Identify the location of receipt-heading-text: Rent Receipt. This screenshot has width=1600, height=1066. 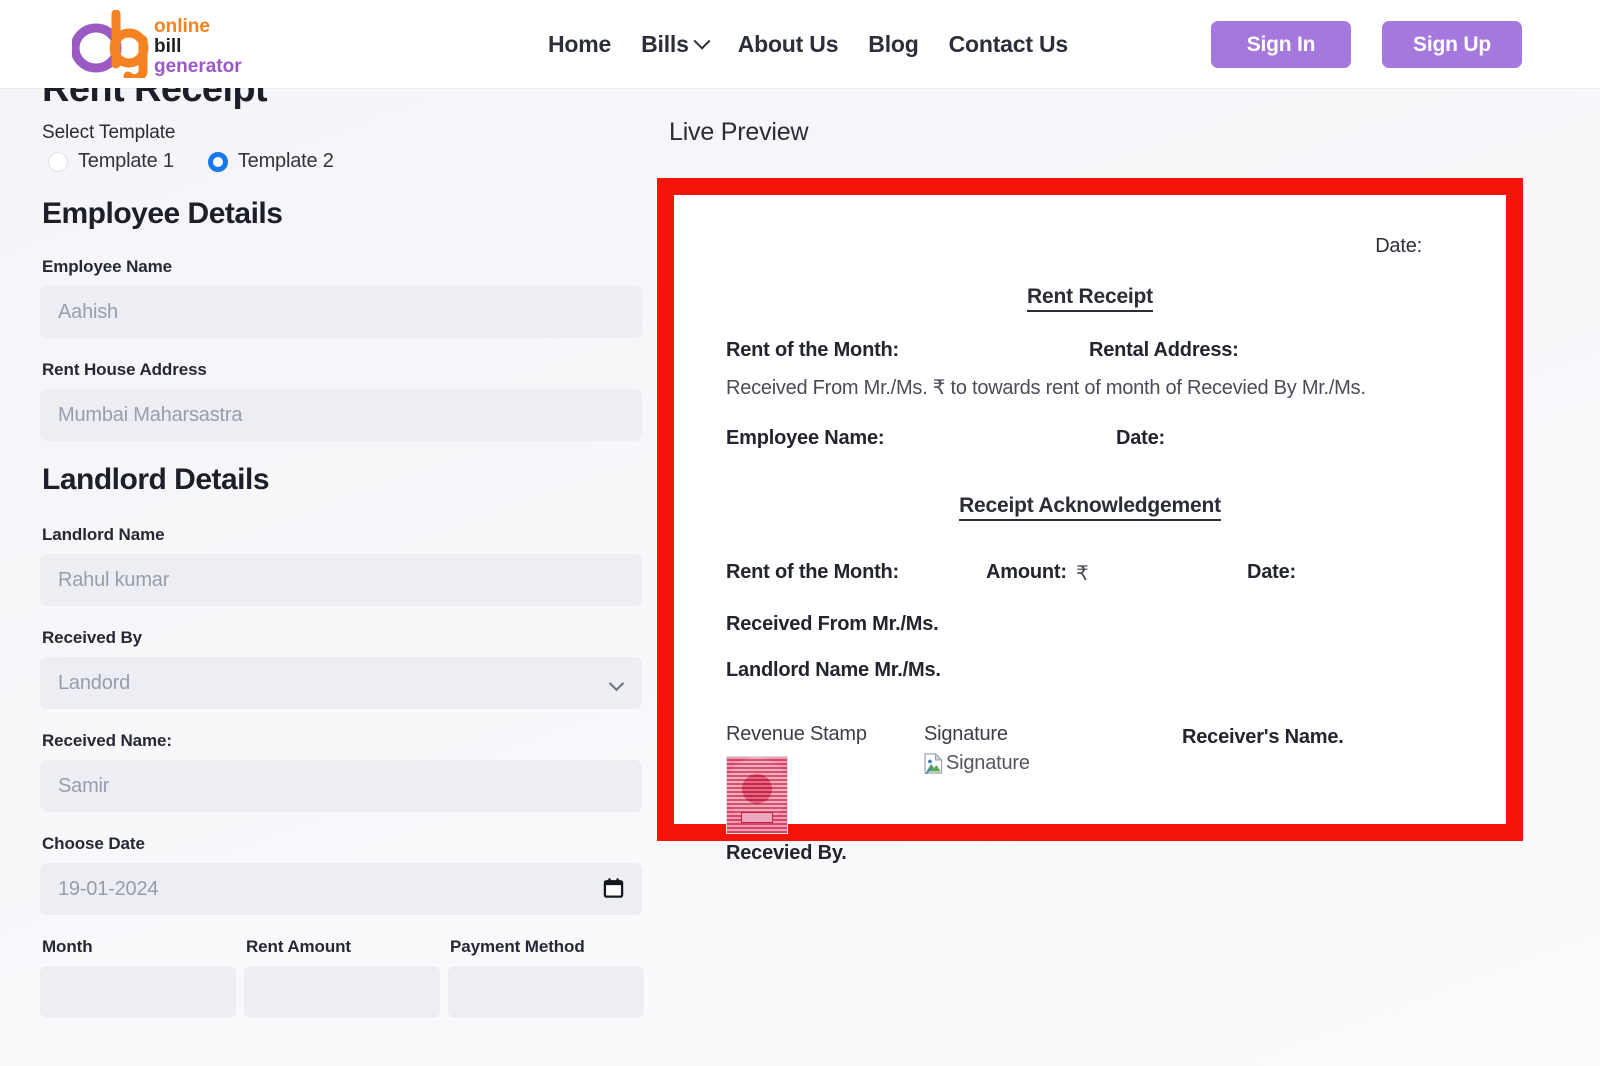
(1090, 298).